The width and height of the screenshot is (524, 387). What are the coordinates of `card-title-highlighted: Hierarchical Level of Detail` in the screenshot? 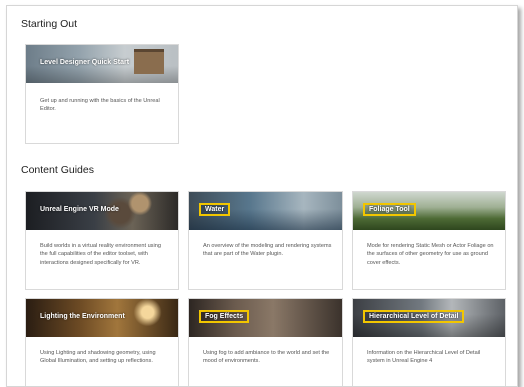 It's located at (414, 316).